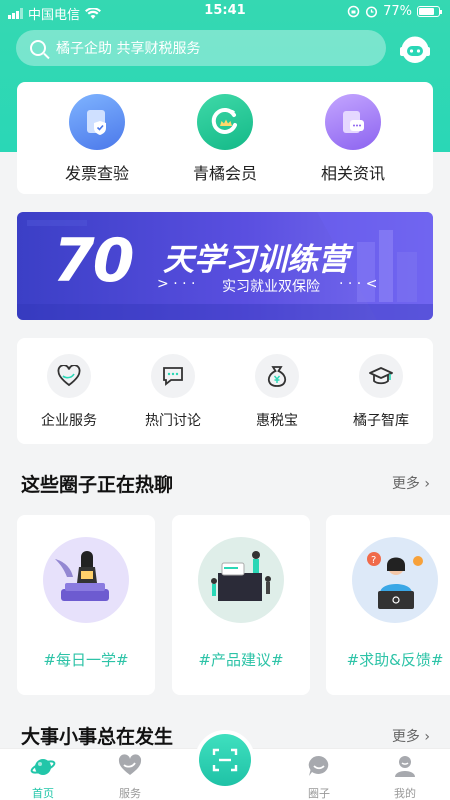 The image size is (450, 800). Describe the element at coordinates (173, 421) in the screenshot. I see `service-label: 热门讨论` at that location.